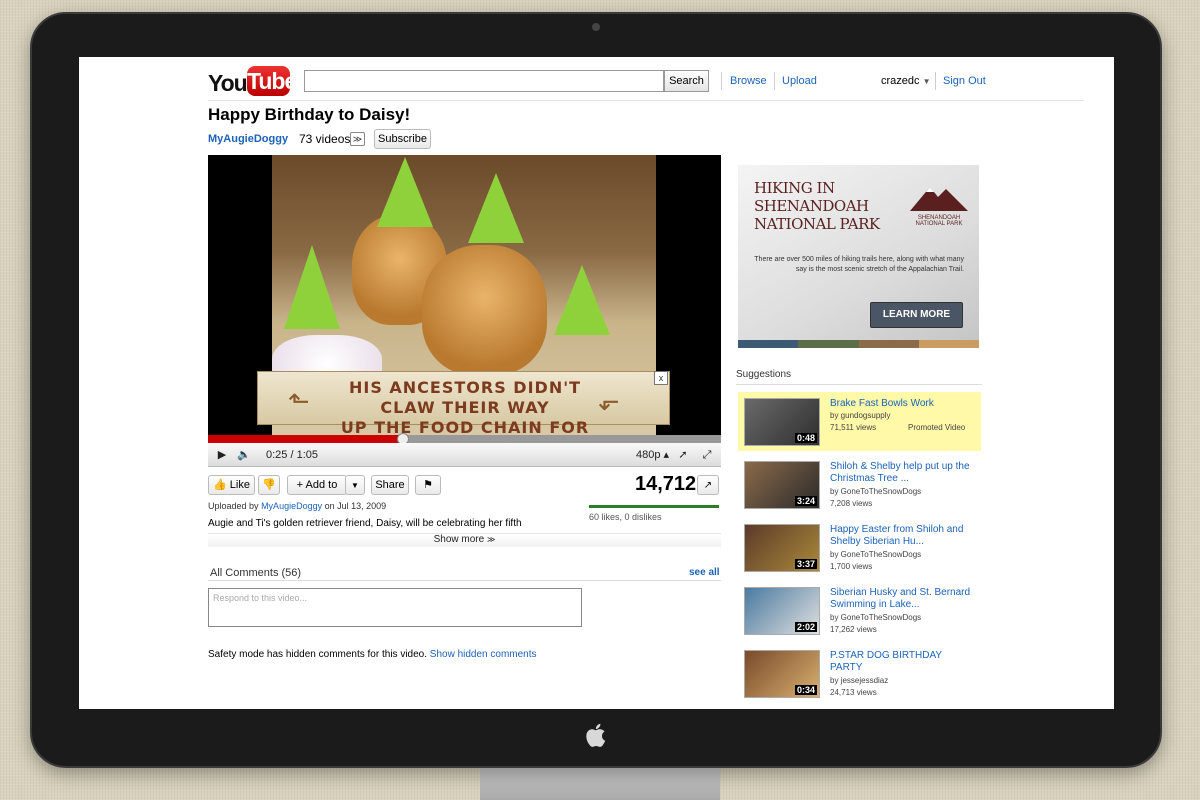 The image size is (1200, 800). I want to click on show-hidden-comments-link: Show hidden comments, so click(483, 654).